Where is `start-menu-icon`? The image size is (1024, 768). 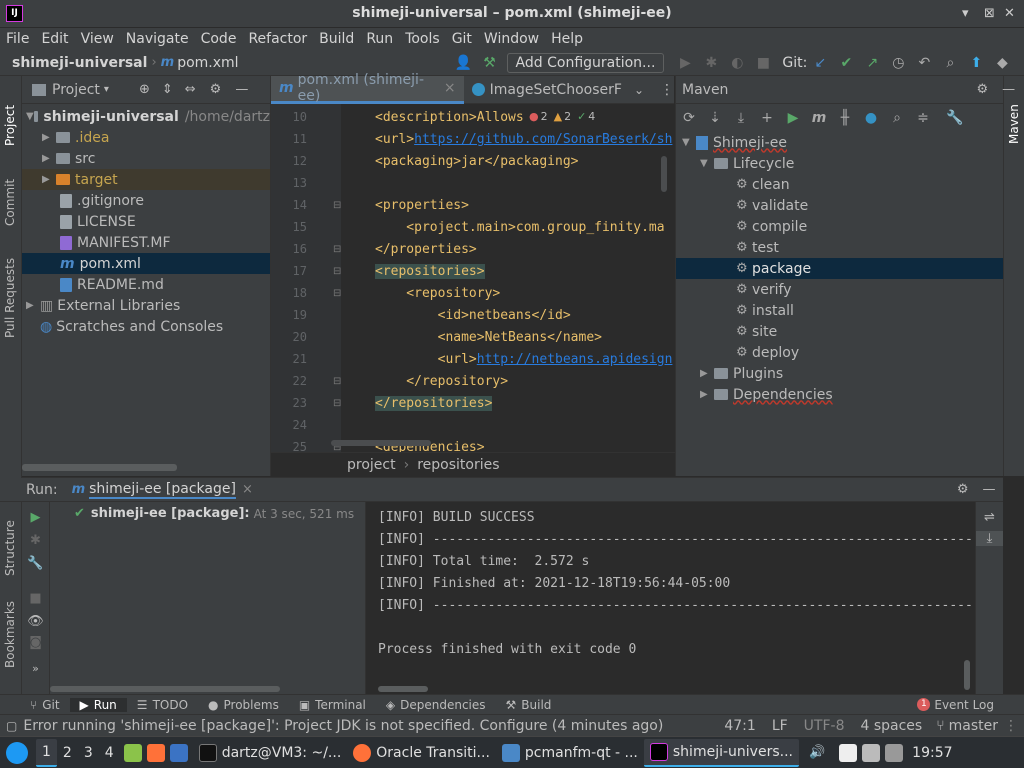
start-menu-icon is located at coordinates (17, 752).